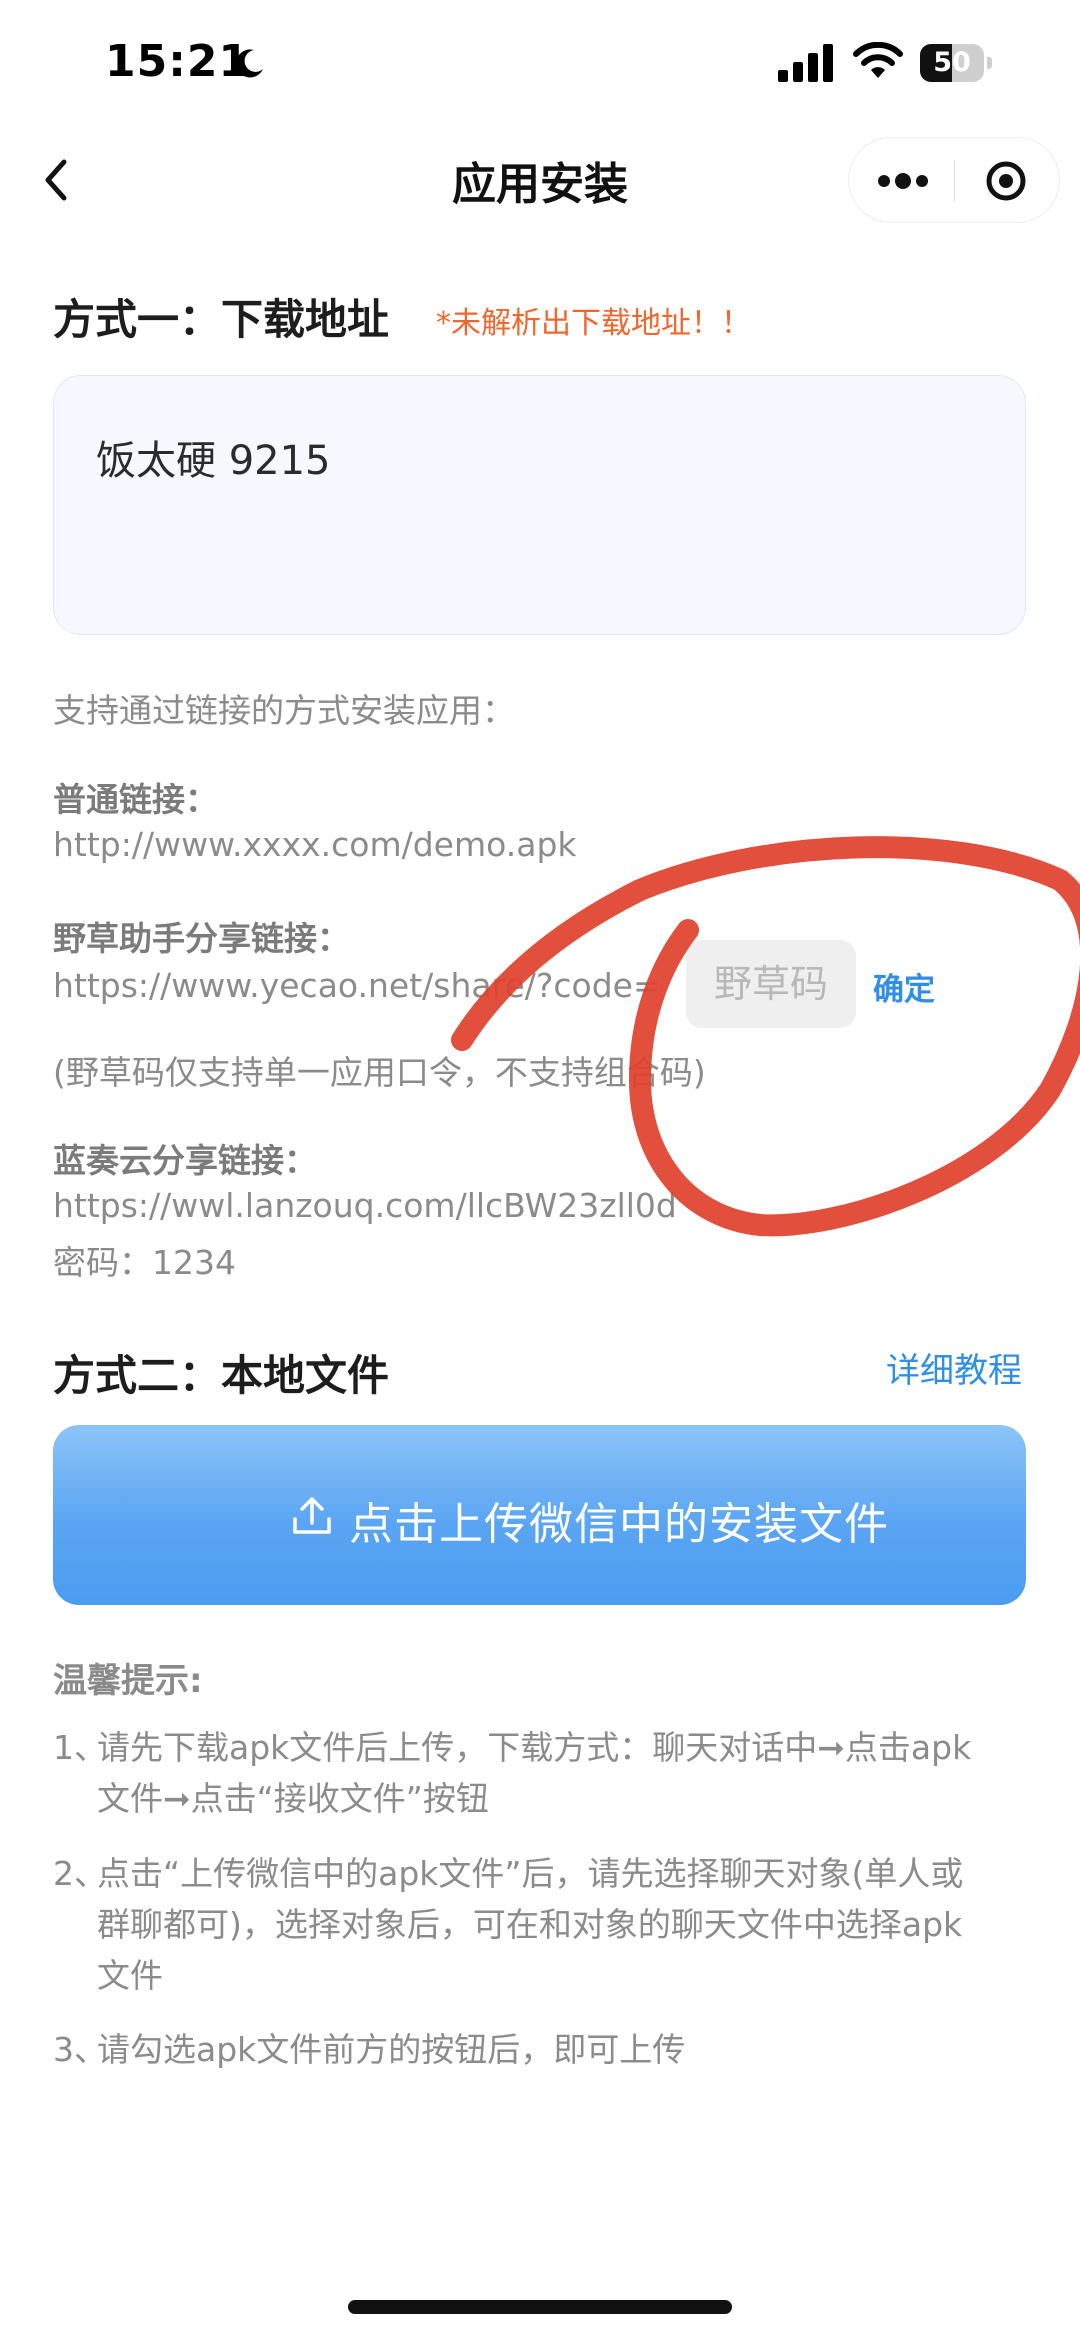 This screenshot has width=1080, height=2337. I want to click on tip-line: 请勾选apk文件前方的按钮后，即可上传, so click(391, 2049).